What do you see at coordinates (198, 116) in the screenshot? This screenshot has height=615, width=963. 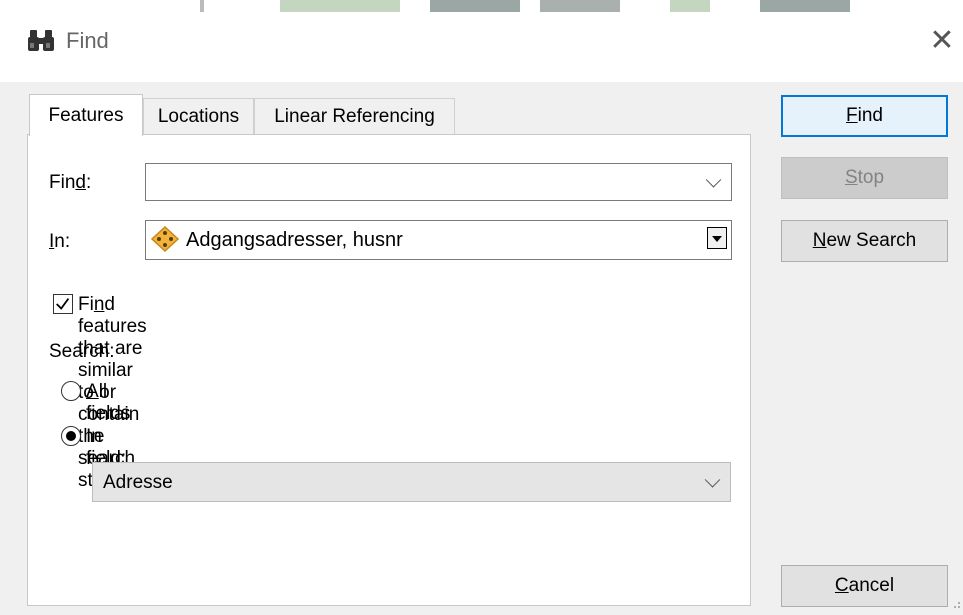 I see `tab-locations: Locations` at bounding box center [198, 116].